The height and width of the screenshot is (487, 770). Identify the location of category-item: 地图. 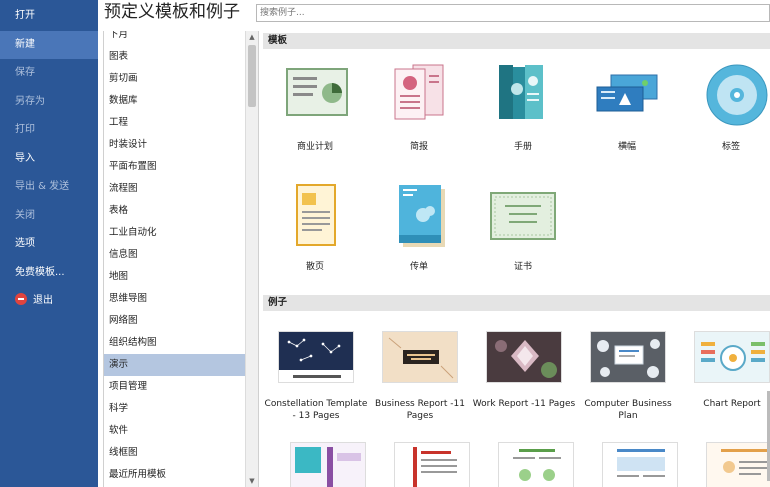
(175, 277).